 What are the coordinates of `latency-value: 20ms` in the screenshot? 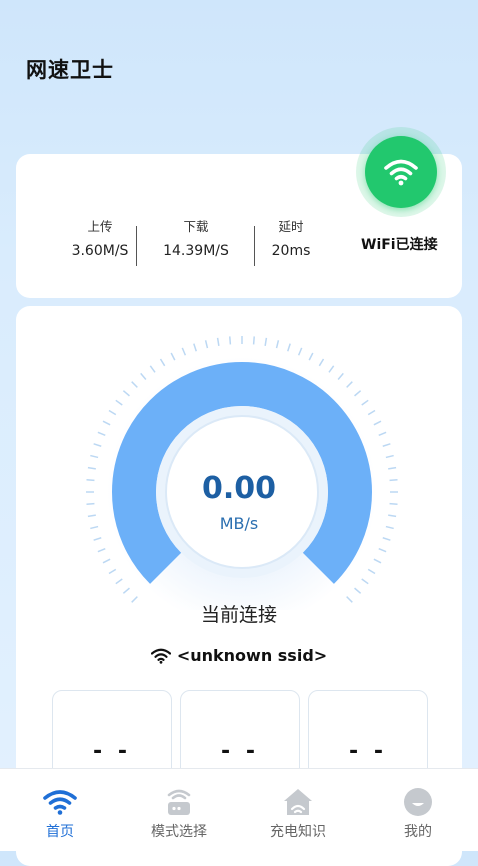 It's located at (291, 251).